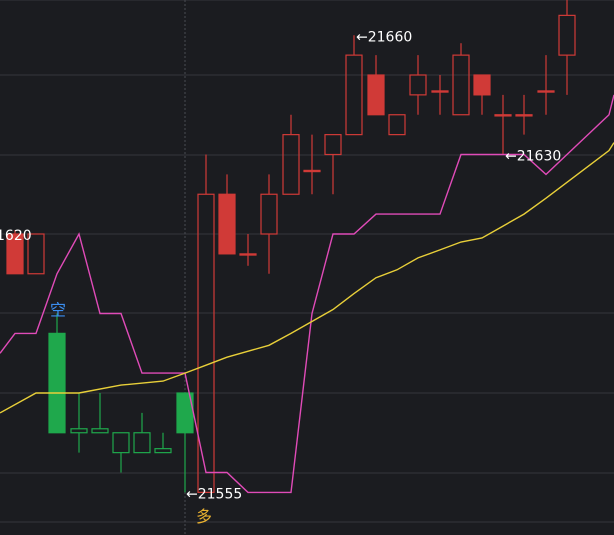 The width and height of the screenshot is (614, 535). I want to click on price-annotation: ←21555, so click(214, 494).